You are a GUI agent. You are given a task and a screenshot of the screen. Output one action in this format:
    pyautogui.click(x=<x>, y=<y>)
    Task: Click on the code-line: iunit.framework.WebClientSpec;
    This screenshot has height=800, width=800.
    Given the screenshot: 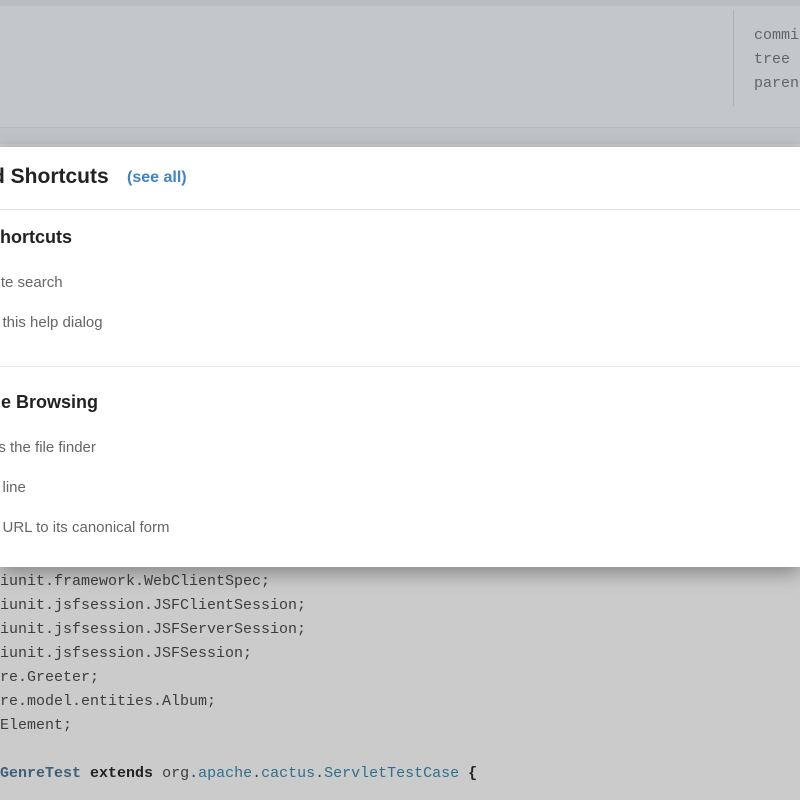 What is the action you would take?
    pyautogui.click(x=135, y=581)
    